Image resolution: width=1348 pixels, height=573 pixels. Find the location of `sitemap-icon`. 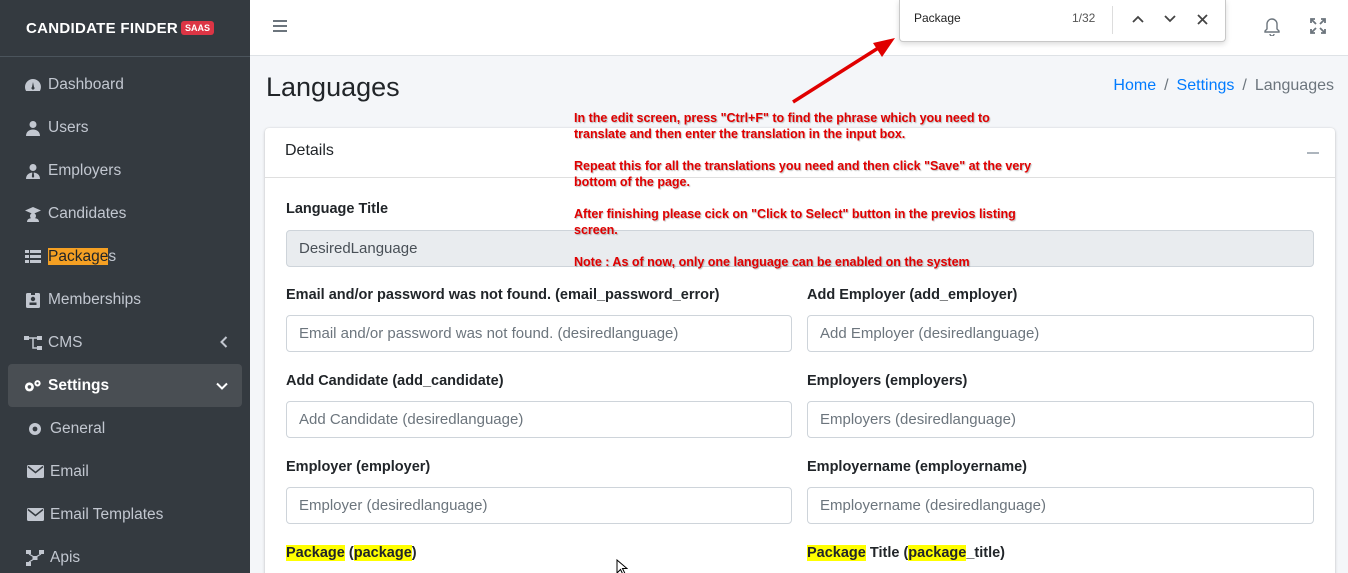

sitemap-icon is located at coordinates (33, 343).